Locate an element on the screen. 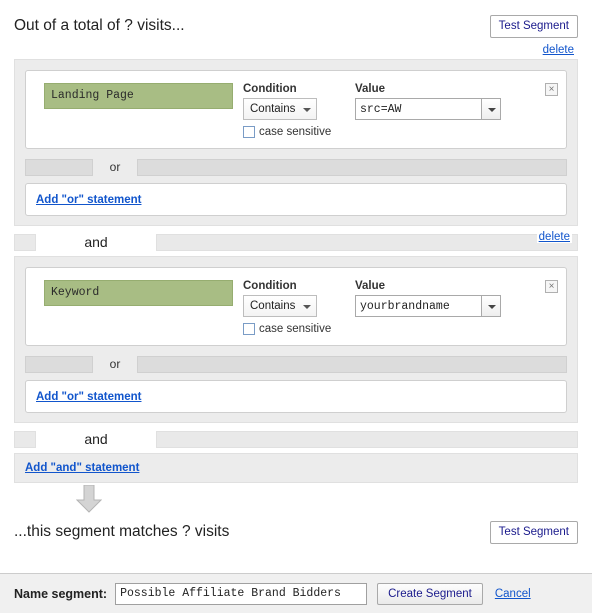 This screenshot has height=613, width=592. or-divider-1: or is located at coordinates (296, 167).